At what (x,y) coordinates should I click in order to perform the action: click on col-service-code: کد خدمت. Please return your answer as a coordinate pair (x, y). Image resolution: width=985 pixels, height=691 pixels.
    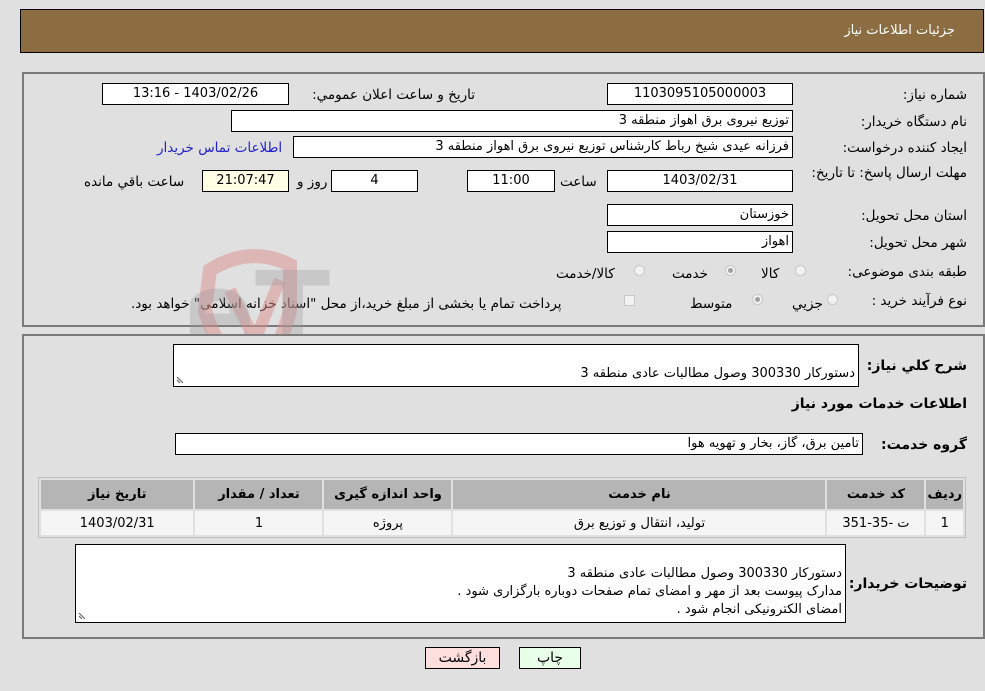
    Looking at the image, I should click on (876, 494).